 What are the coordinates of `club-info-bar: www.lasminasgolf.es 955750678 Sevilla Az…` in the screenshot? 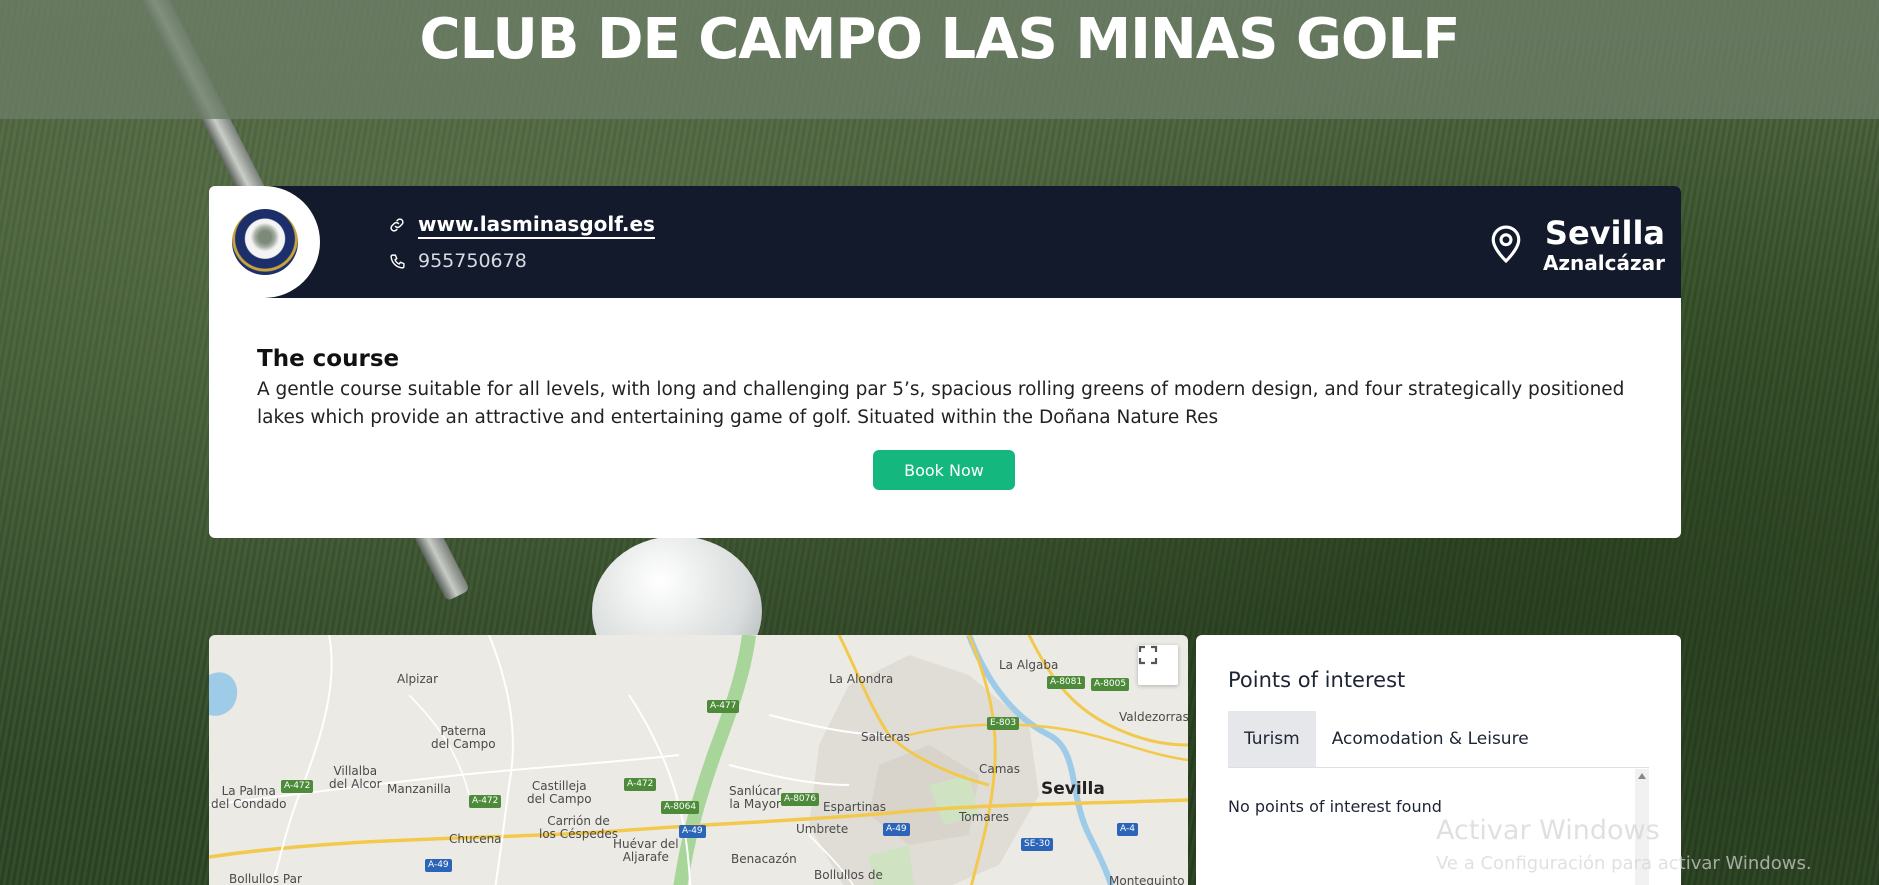 It's located at (945, 242).